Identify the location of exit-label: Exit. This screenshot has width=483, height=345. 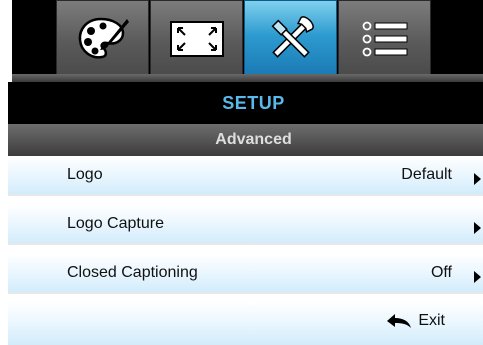
(431, 320).